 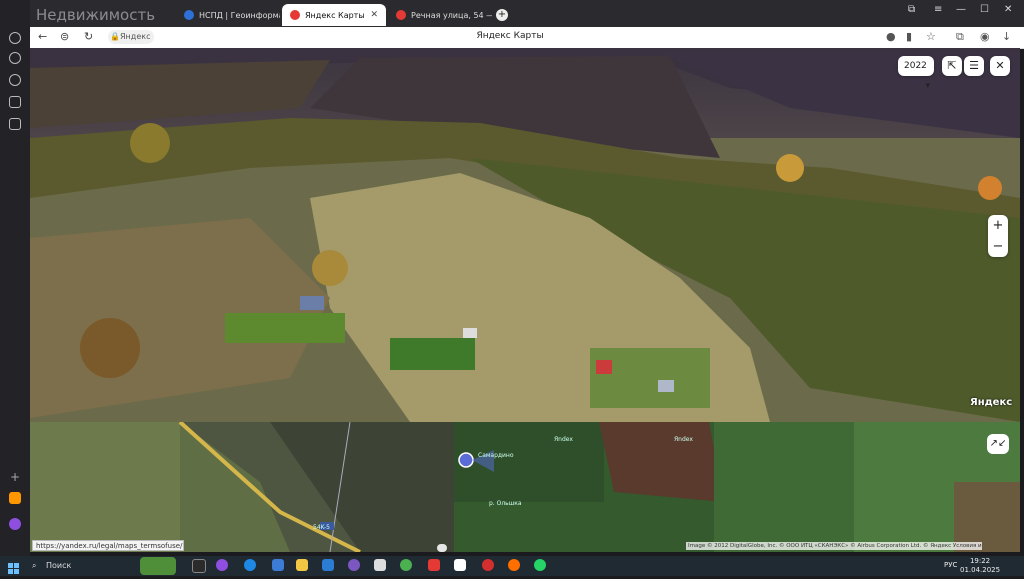 I want to click on yandex-logo: Яндекс, so click(x=991, y=402).